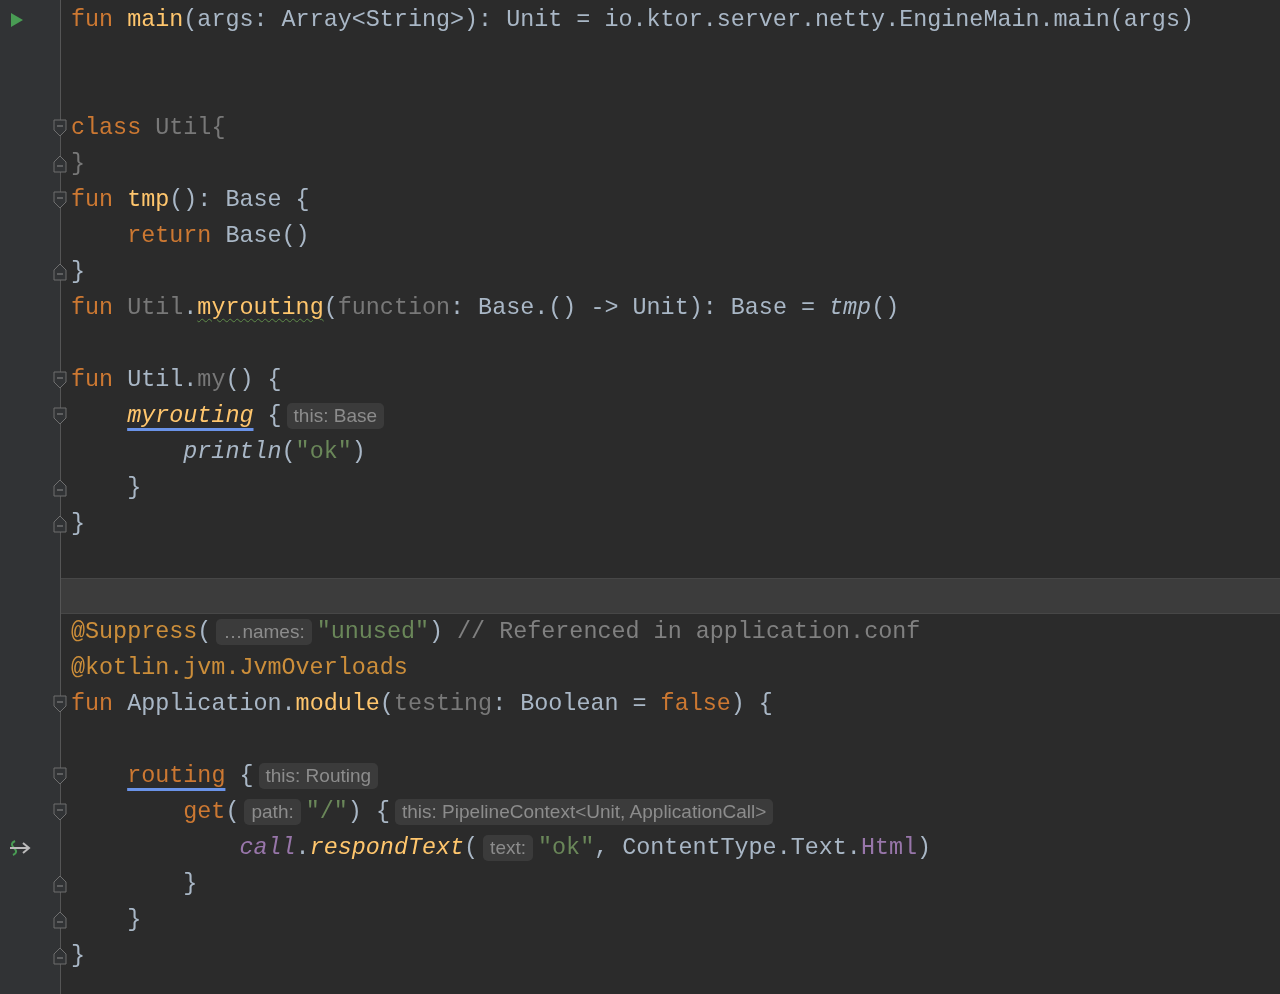  I want to click on code-text: myrouting {, so click(204, 416).